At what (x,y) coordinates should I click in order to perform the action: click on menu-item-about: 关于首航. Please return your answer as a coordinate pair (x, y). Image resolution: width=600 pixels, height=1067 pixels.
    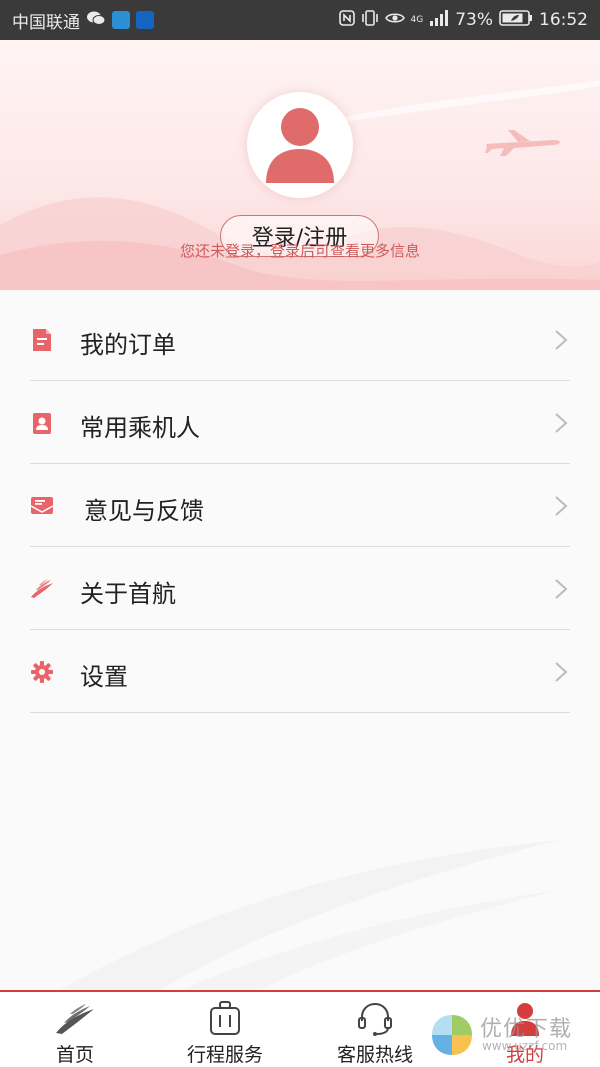
    Looking at the image, I should click on (300, 588).